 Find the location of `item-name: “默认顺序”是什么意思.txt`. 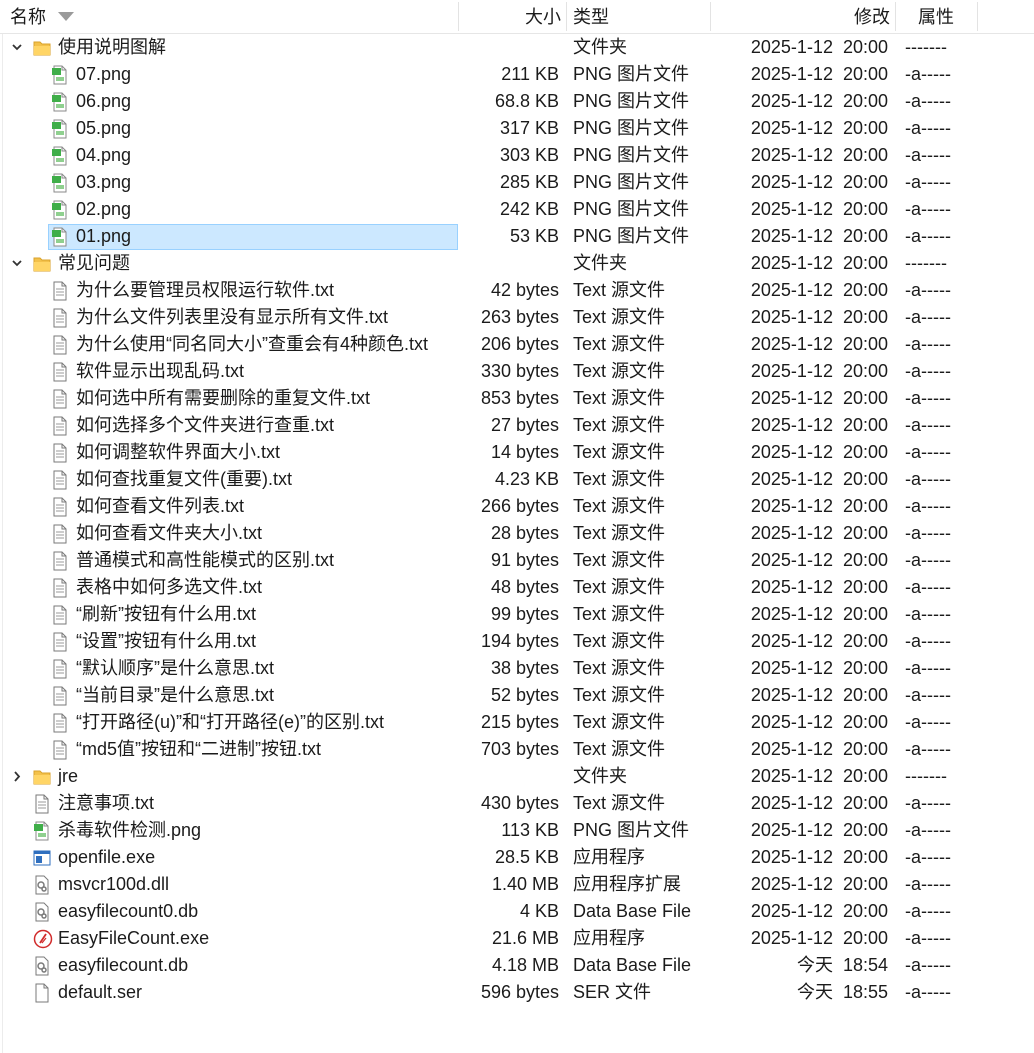

item-name: “默认顺序”是什么意思.txt is located at coordinates (175, 668).